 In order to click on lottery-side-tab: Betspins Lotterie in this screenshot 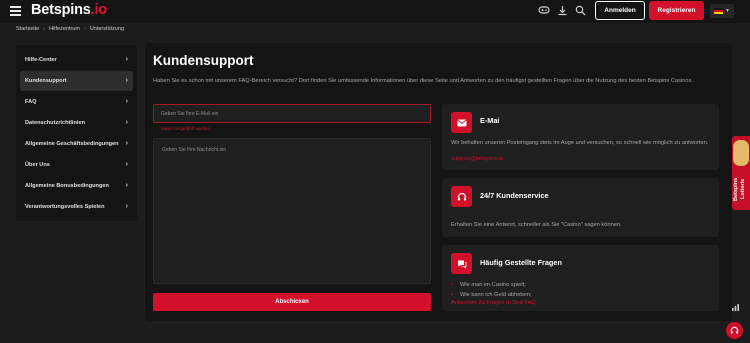, I will do `click(741, 173)`.